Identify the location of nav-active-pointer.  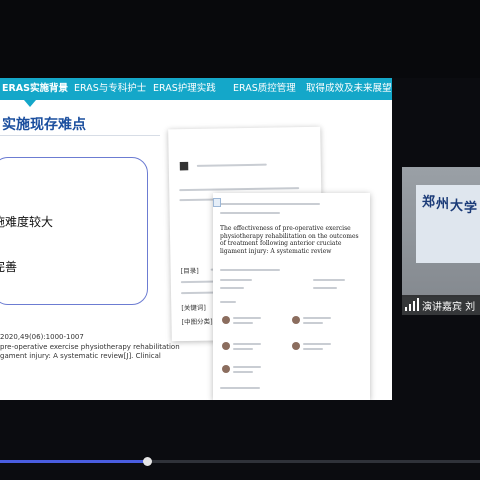
(30, 103).